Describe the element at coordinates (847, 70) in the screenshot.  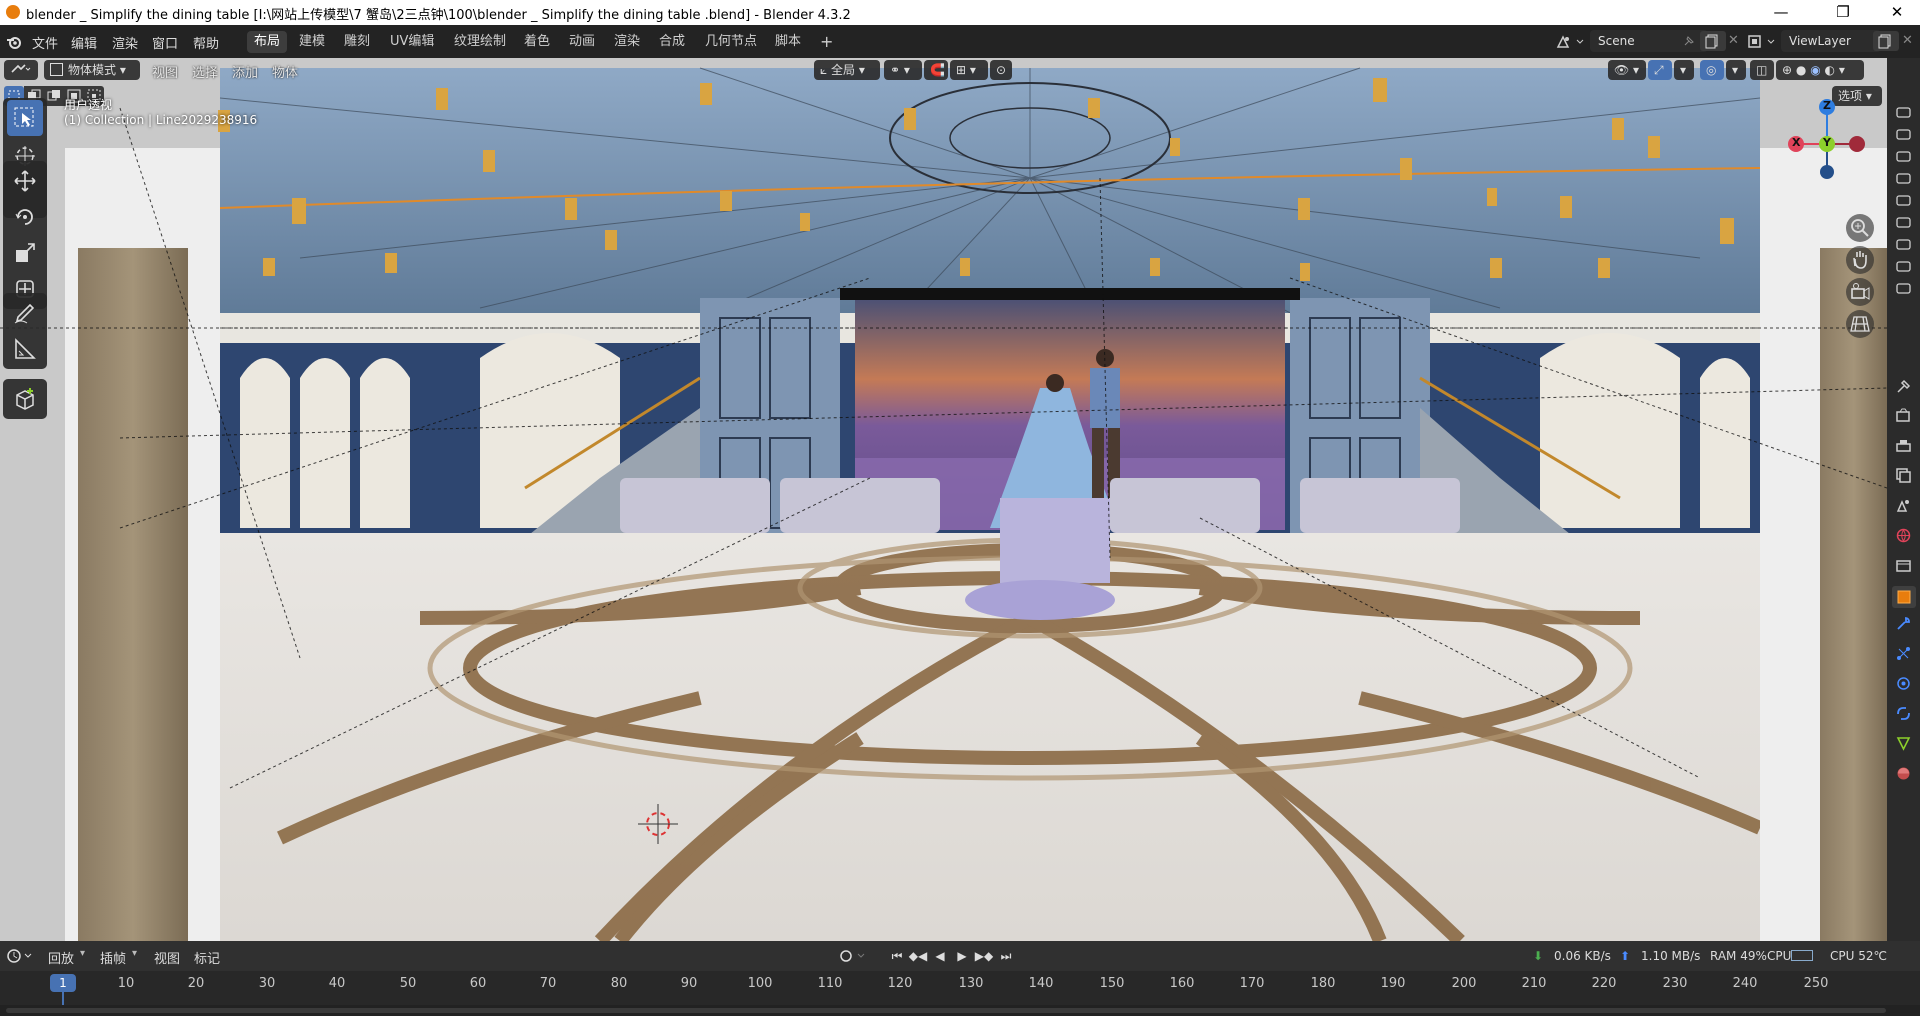
I see `transform-orientation-dropdown: ⟀ 全局 ▾` at that location.